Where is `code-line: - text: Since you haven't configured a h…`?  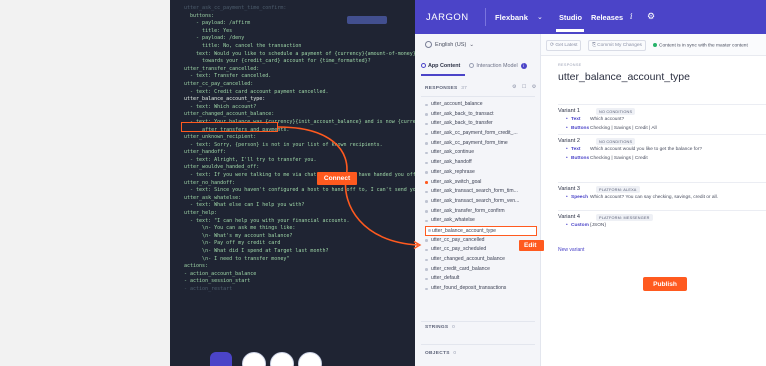 code-line: - text: Since you haven't configured a h… is located at coordinates (299, 191).